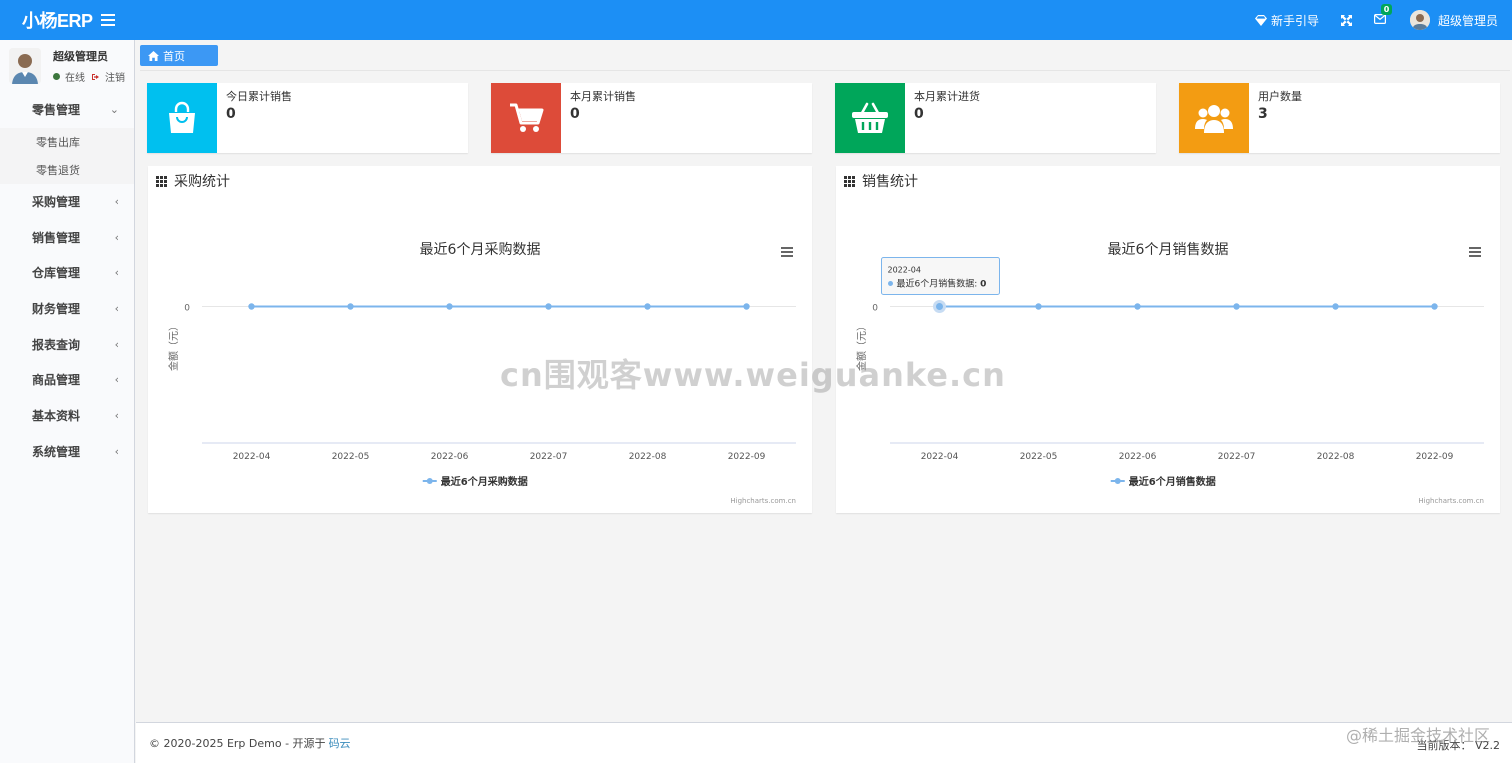 The image size is (1512, 763). What do you see at coordinates (56, 344) in the screenshot?
I see `sidebar-item-label: 报表查询` at bounding box center [56, 344].